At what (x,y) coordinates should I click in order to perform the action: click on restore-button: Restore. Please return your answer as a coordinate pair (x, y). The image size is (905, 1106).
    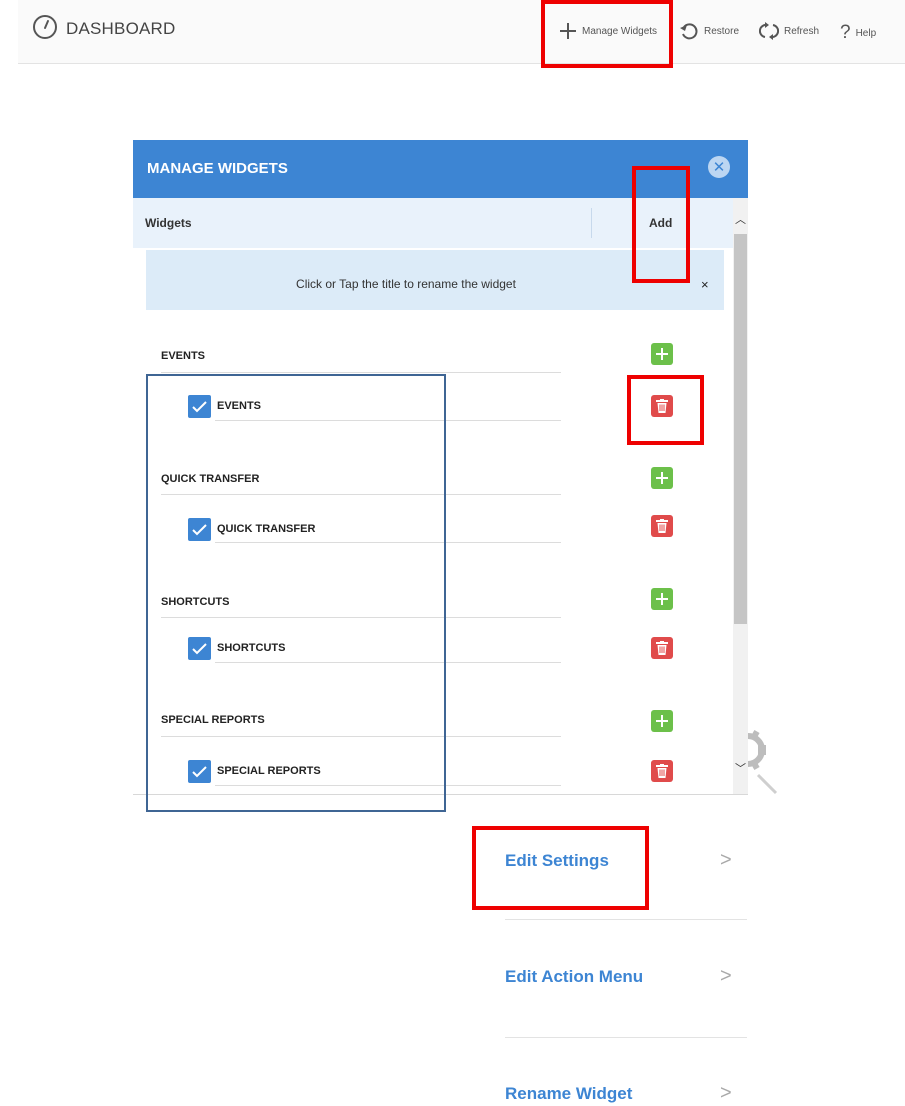
    Looking at the image, I should click on (709, 31).